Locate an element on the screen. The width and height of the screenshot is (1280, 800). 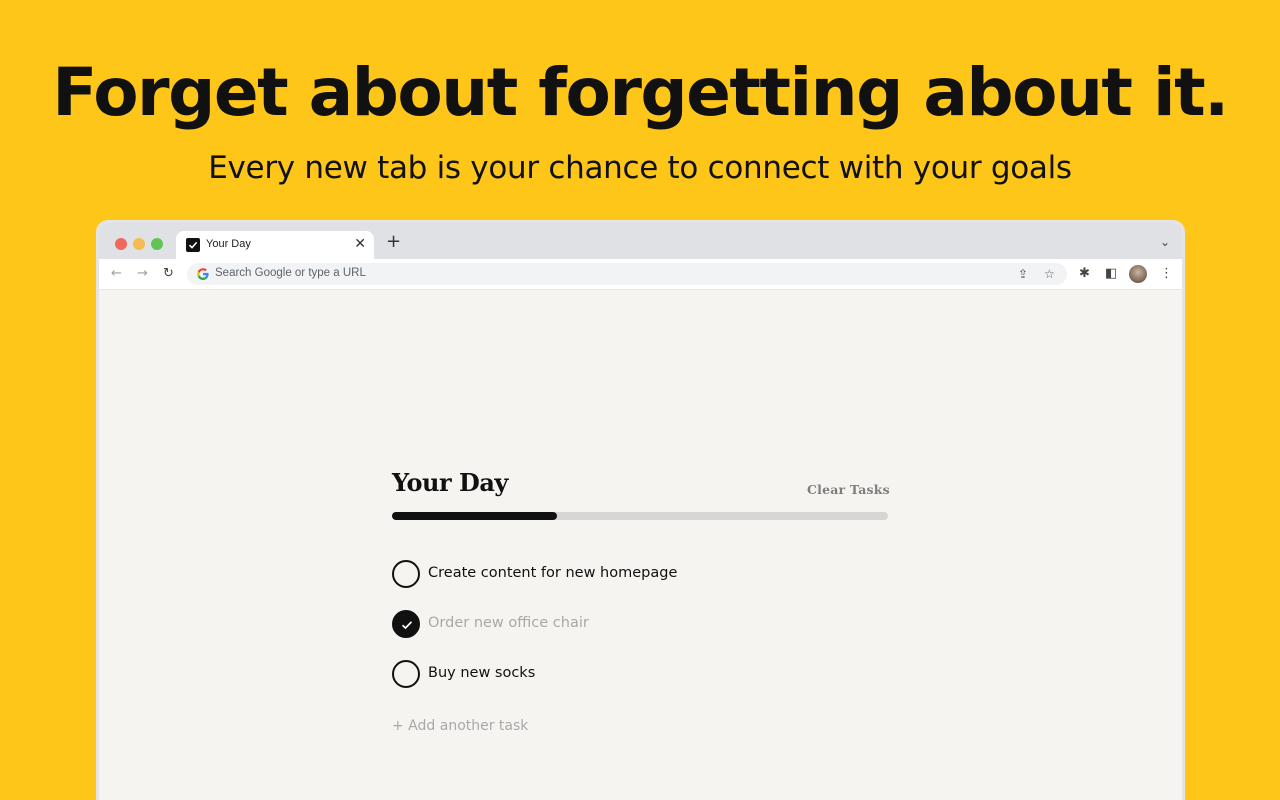
close-window-button is located at coordinates (121, 244).